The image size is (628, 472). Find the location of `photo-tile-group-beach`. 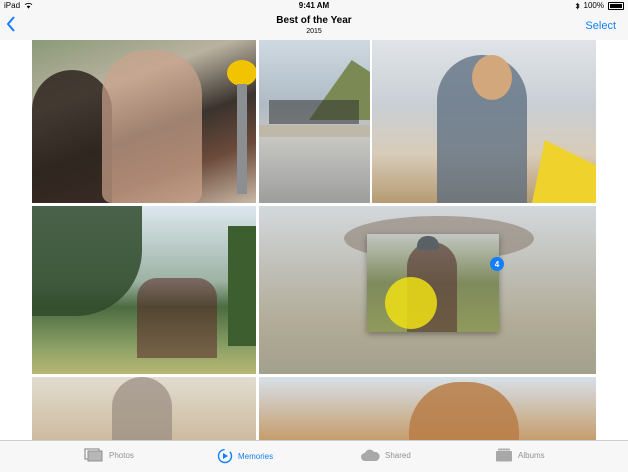

photo-tile-group-beach is located at coordinates (314, 121).